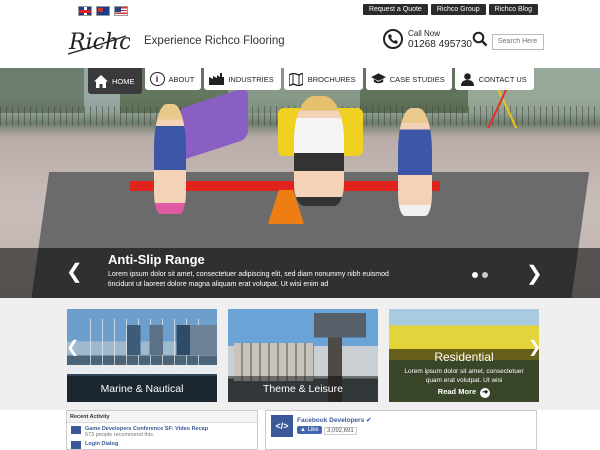  What do you see at coordinates (440, 44) in the screenshot?
I see `phone-number: 01268 495730` at bounding box center [440, 44].